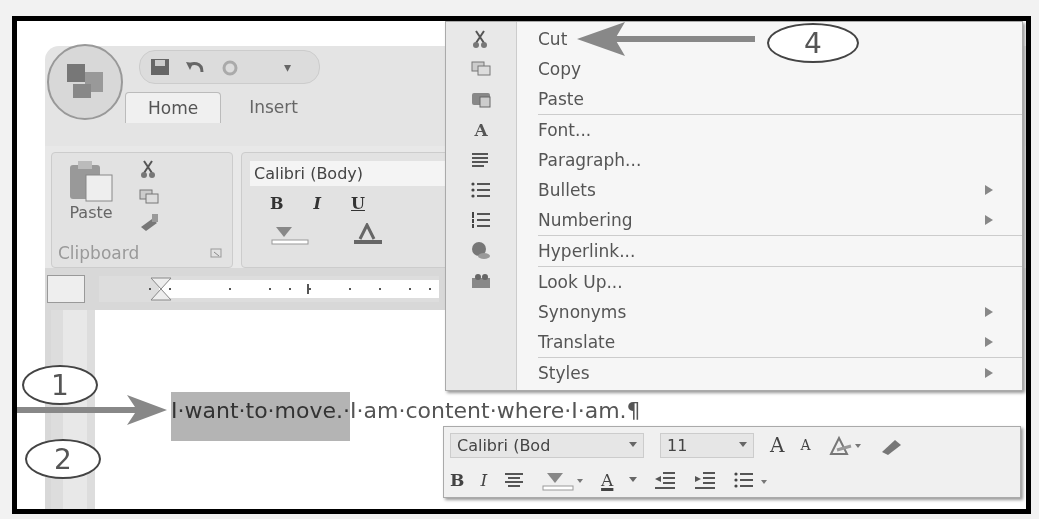  I want to click on globe-icon, so click(481, 251).